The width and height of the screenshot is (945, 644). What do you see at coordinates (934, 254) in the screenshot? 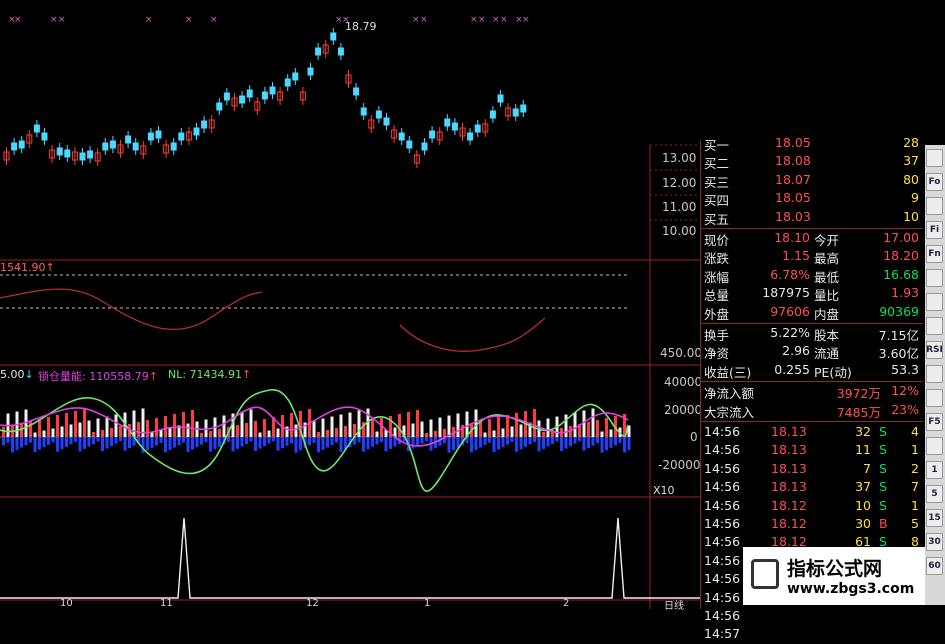
I see `toolbar-button: Fn` at bounding box center [934, 254].